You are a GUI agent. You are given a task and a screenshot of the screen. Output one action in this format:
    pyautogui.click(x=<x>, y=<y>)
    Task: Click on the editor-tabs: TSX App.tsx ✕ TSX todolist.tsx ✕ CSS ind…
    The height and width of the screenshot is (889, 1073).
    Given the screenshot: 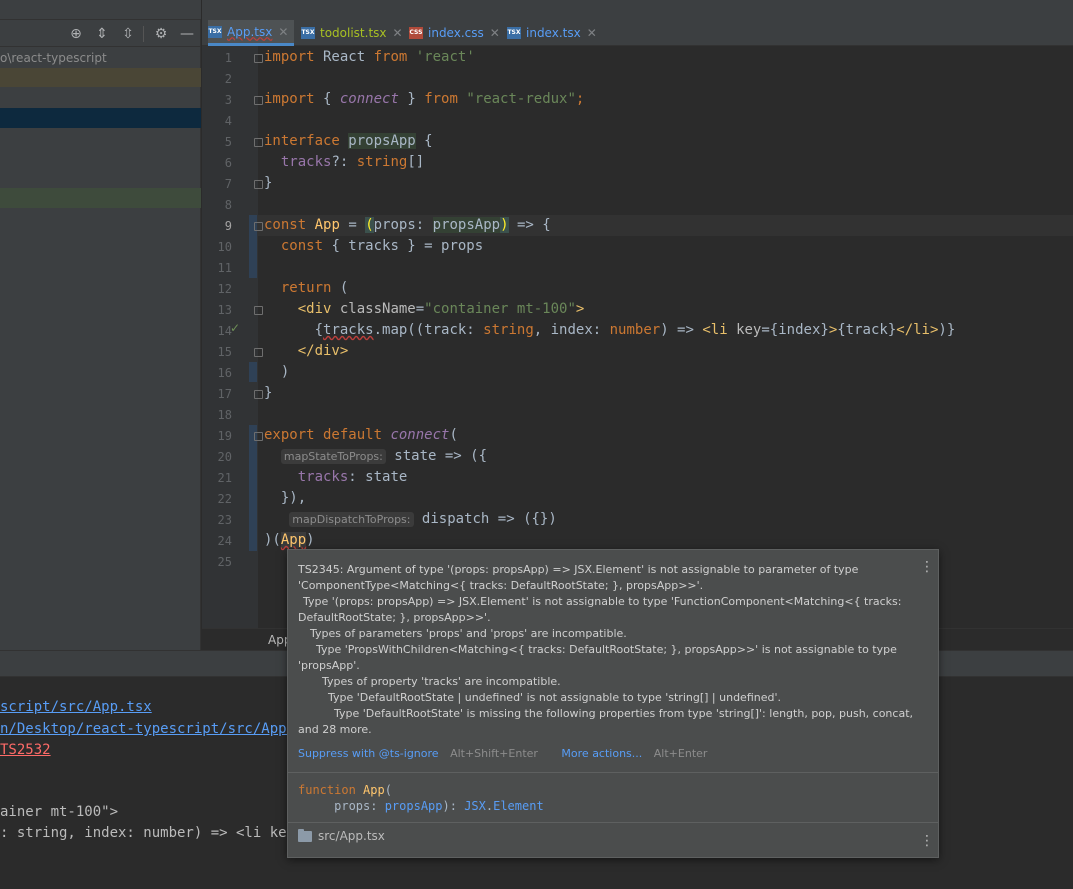 What is the action you would take?
    pyautogui.click(x=637, y=33)
    